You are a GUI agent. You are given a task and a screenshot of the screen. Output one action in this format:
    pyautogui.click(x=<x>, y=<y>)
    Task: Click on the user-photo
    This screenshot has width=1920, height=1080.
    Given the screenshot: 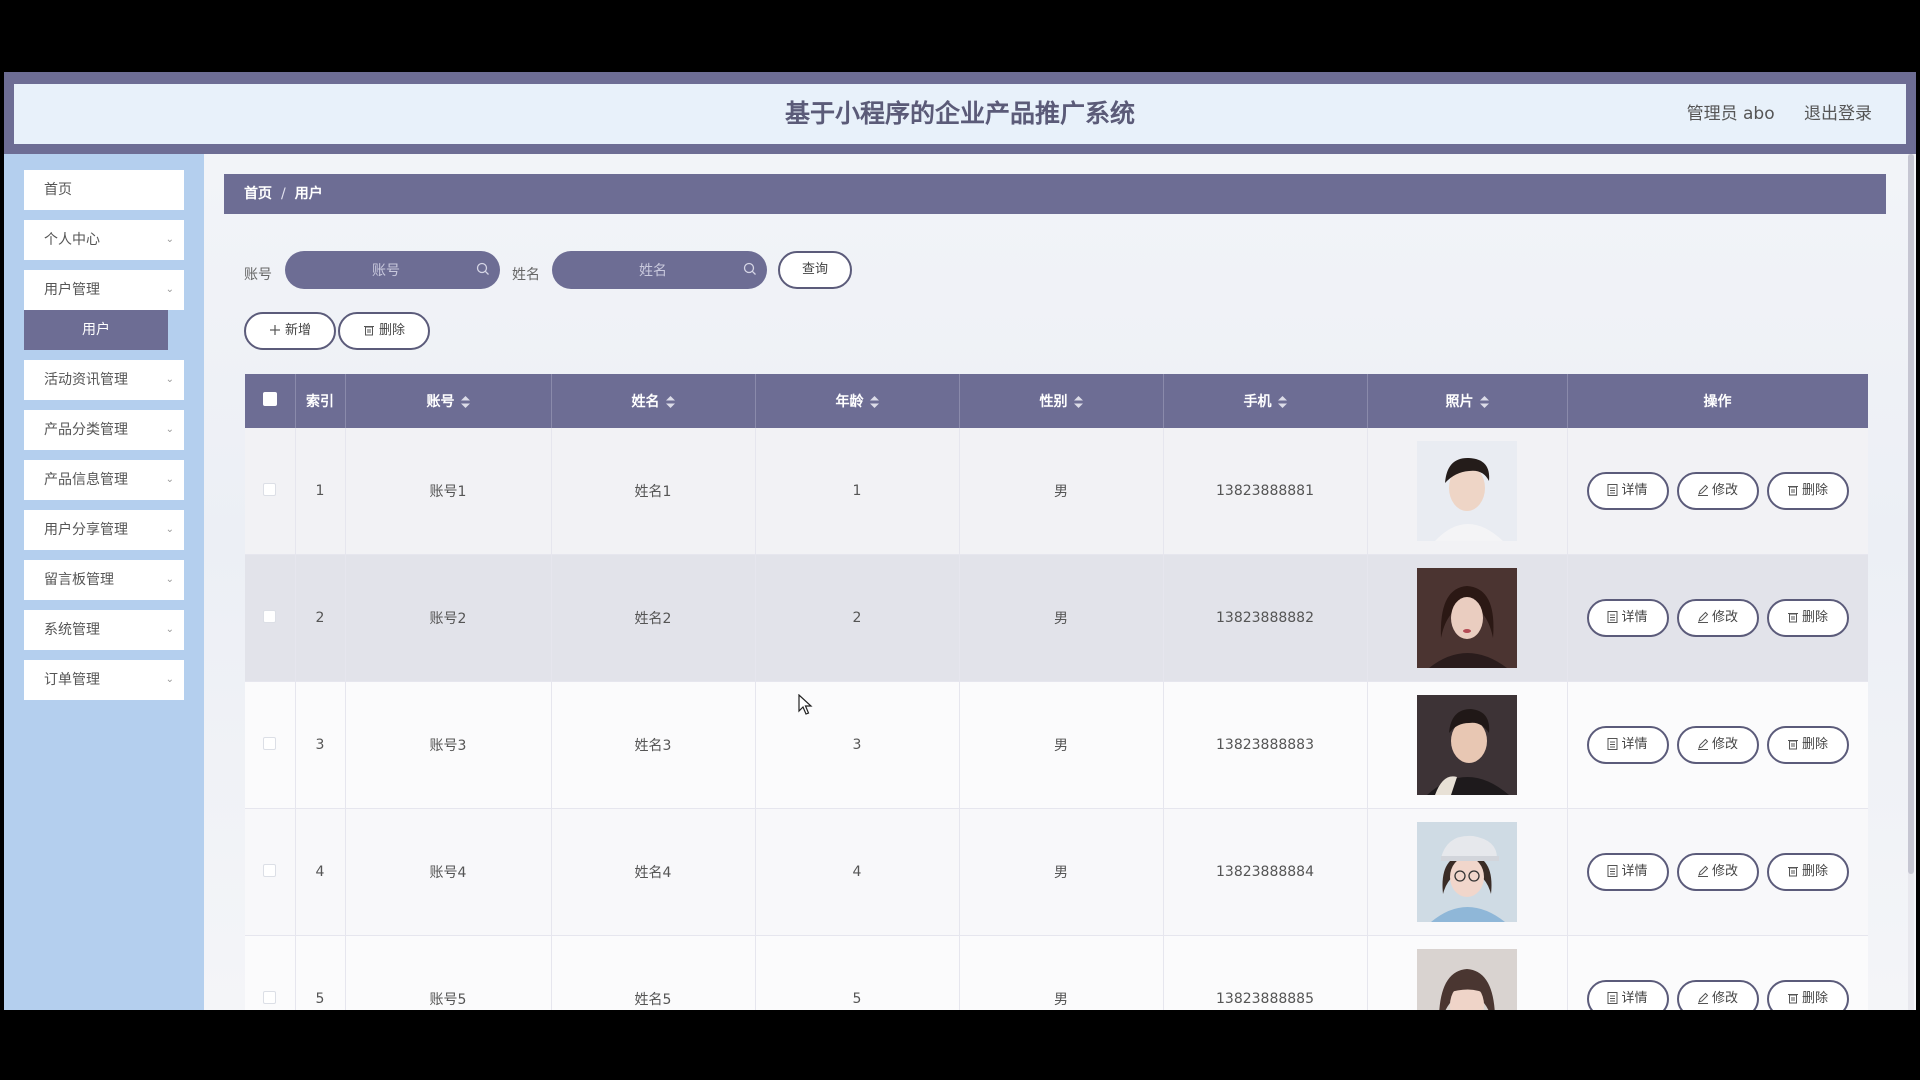 What is the action you would take?
    pyautogui.click(x=1467, y=618)
    